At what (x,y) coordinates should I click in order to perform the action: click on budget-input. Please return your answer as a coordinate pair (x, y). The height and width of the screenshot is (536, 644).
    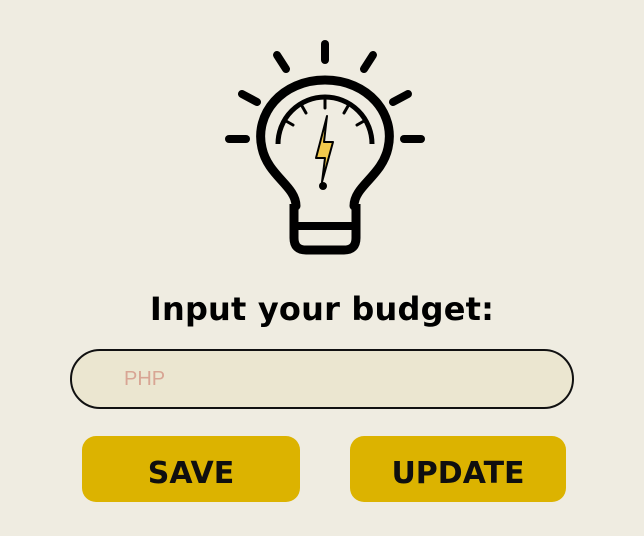
    Looking at the image, I should click on (322, 379).